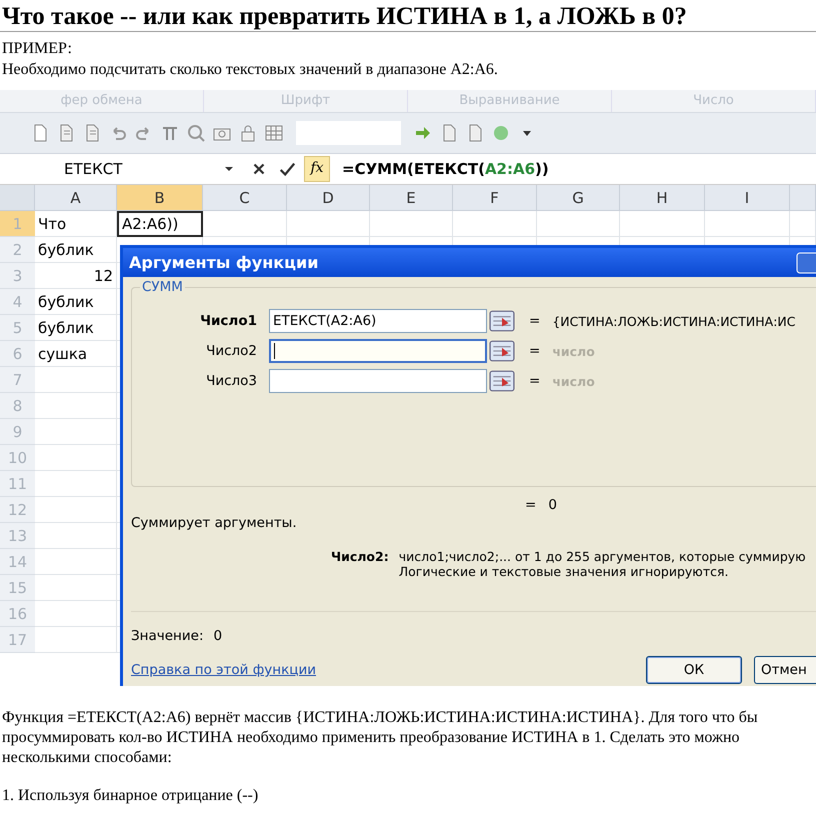  Describe the element at coordinates (378, 321) in the screenshot. I see `argument-field: ЕТЕКСТ(A2:A6)` at that location.